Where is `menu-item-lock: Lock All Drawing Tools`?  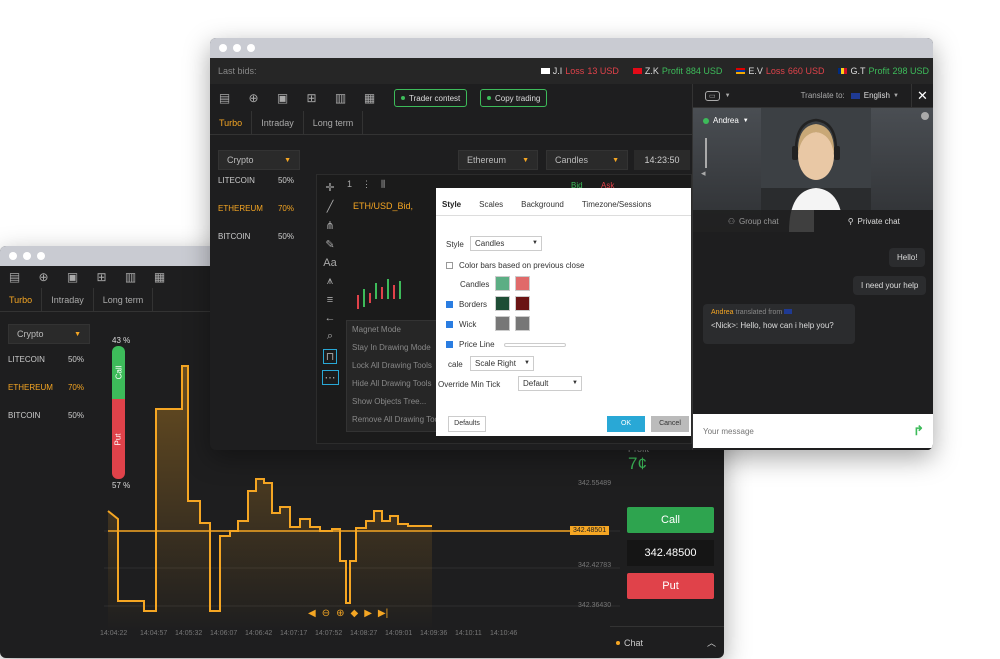
menu-item-lock: Lock All Drawing Tools is located at coordinates (398, 366).